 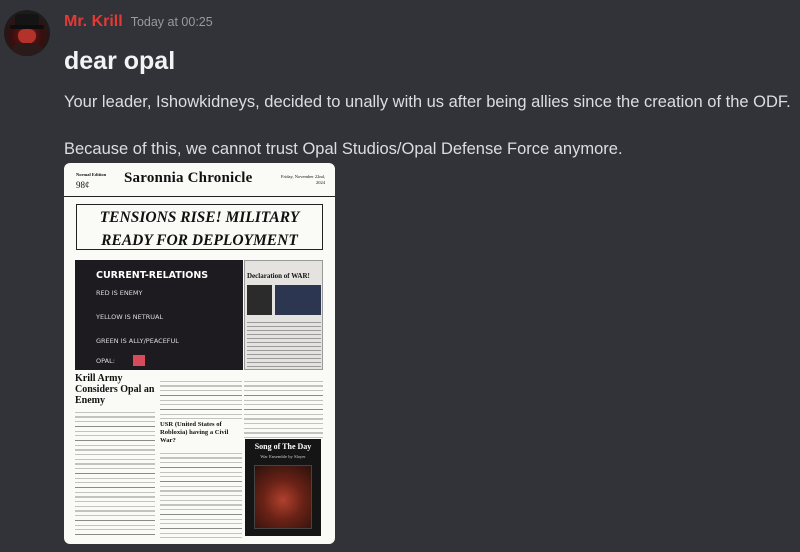 What do you see at coordinates (201, 493) in the screenshot?
I see `story-2-body` at bounding box center [201, 493].